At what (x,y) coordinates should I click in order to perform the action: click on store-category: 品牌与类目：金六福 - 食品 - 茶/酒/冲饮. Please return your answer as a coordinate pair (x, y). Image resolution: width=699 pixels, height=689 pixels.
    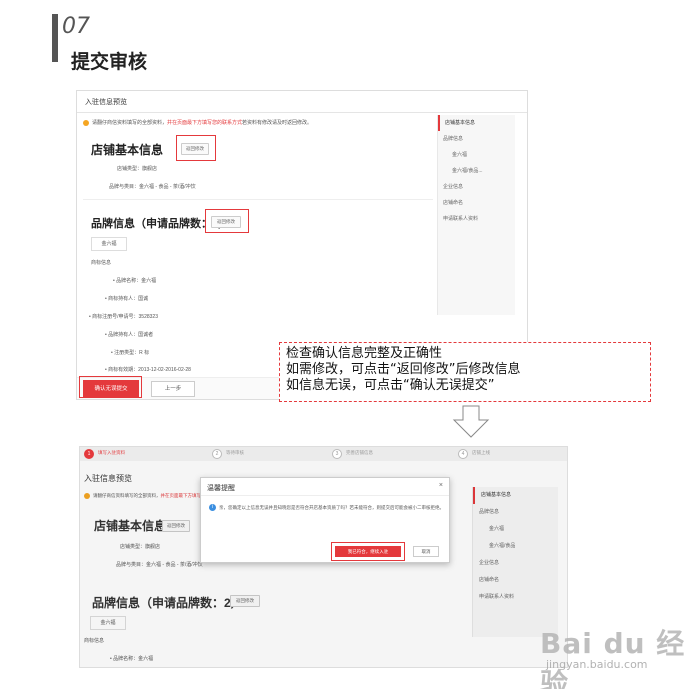
    Looking at the image, I should click on (152, 187).